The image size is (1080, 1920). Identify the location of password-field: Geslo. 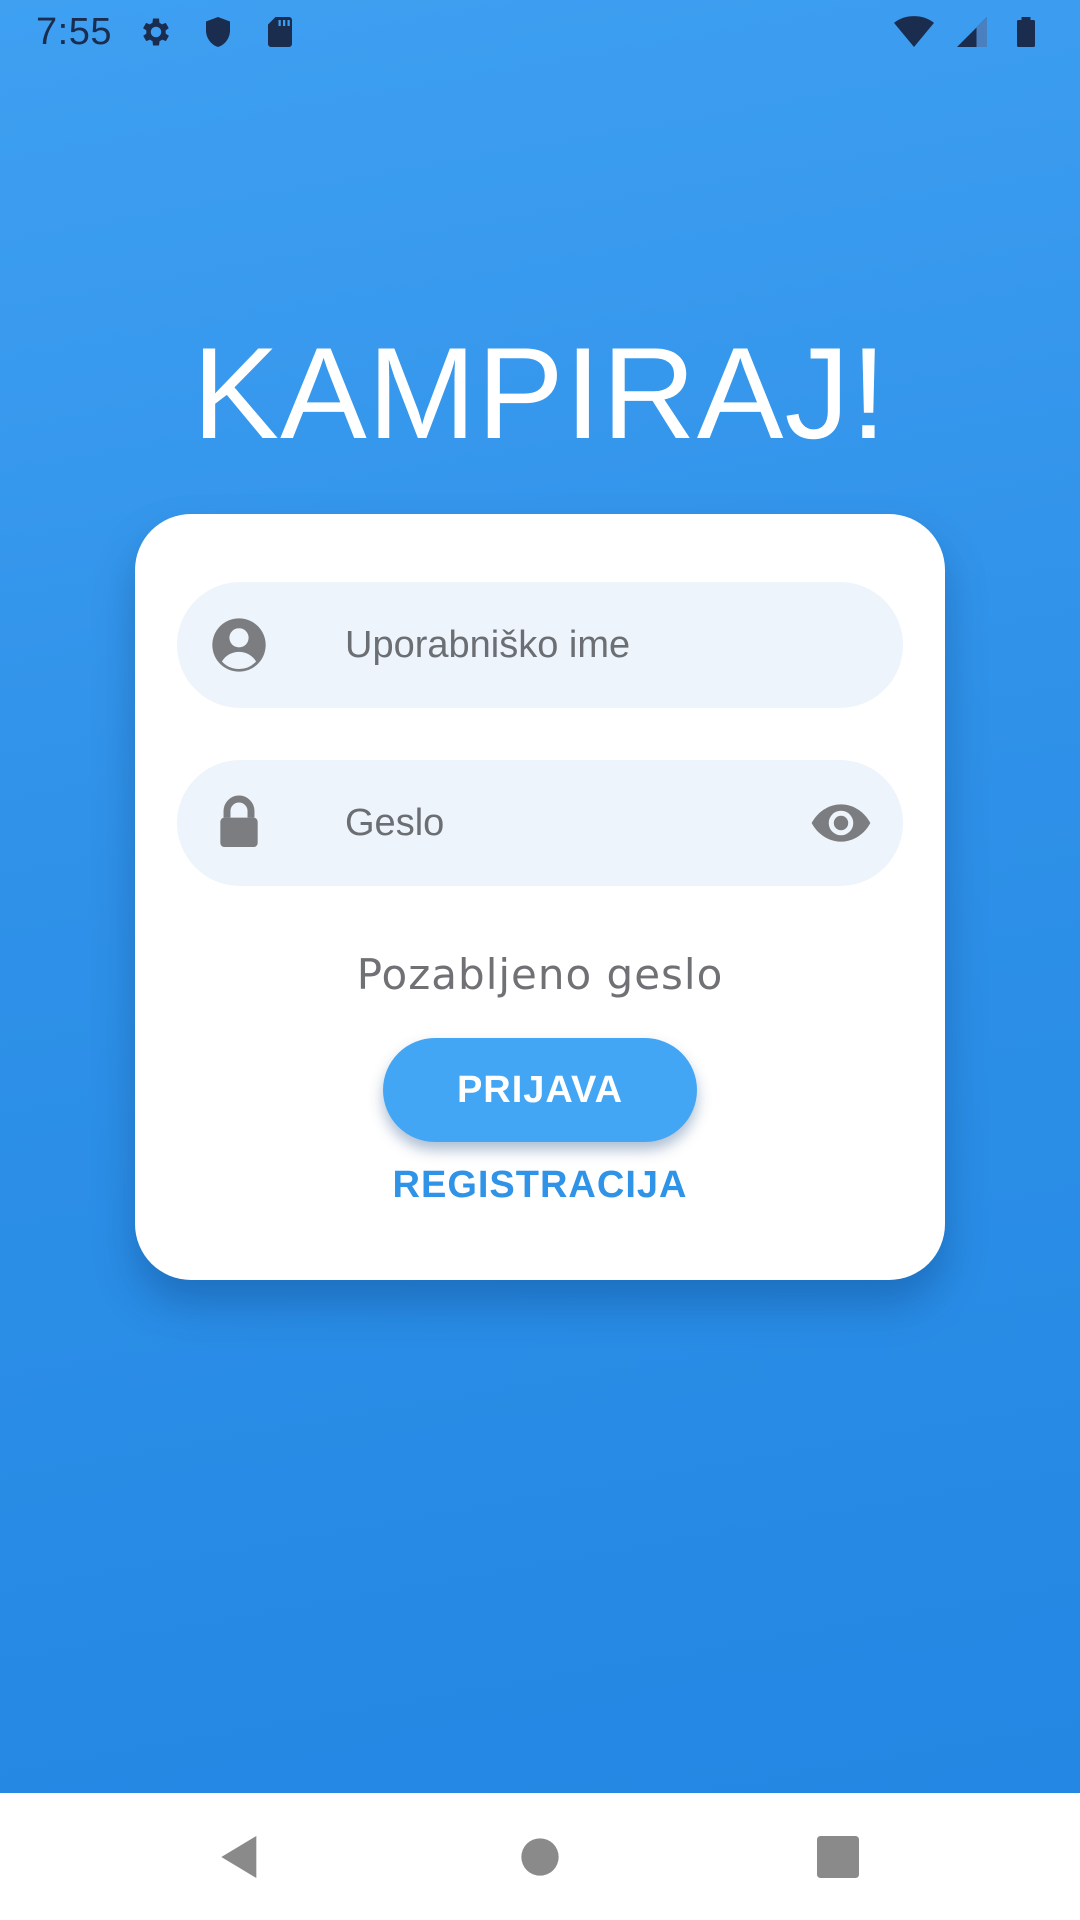
(540, 823).